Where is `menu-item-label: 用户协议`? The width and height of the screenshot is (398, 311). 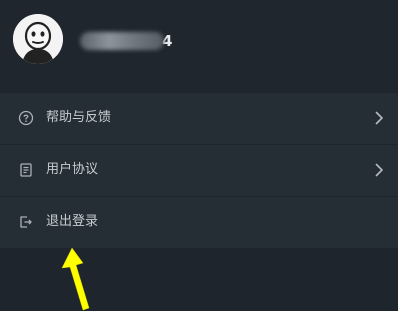 menu-item-label: 用户协议 is located at coordinates (72, 169).